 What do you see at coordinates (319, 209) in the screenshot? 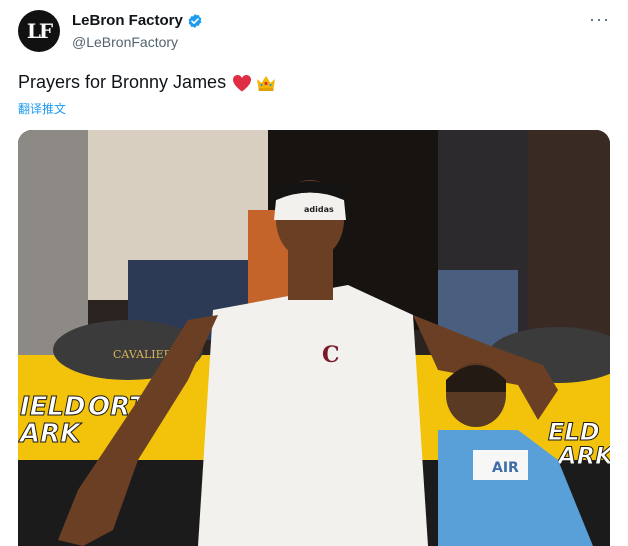
I see `headband-logo: adidas` at bounding box center [319, 209].